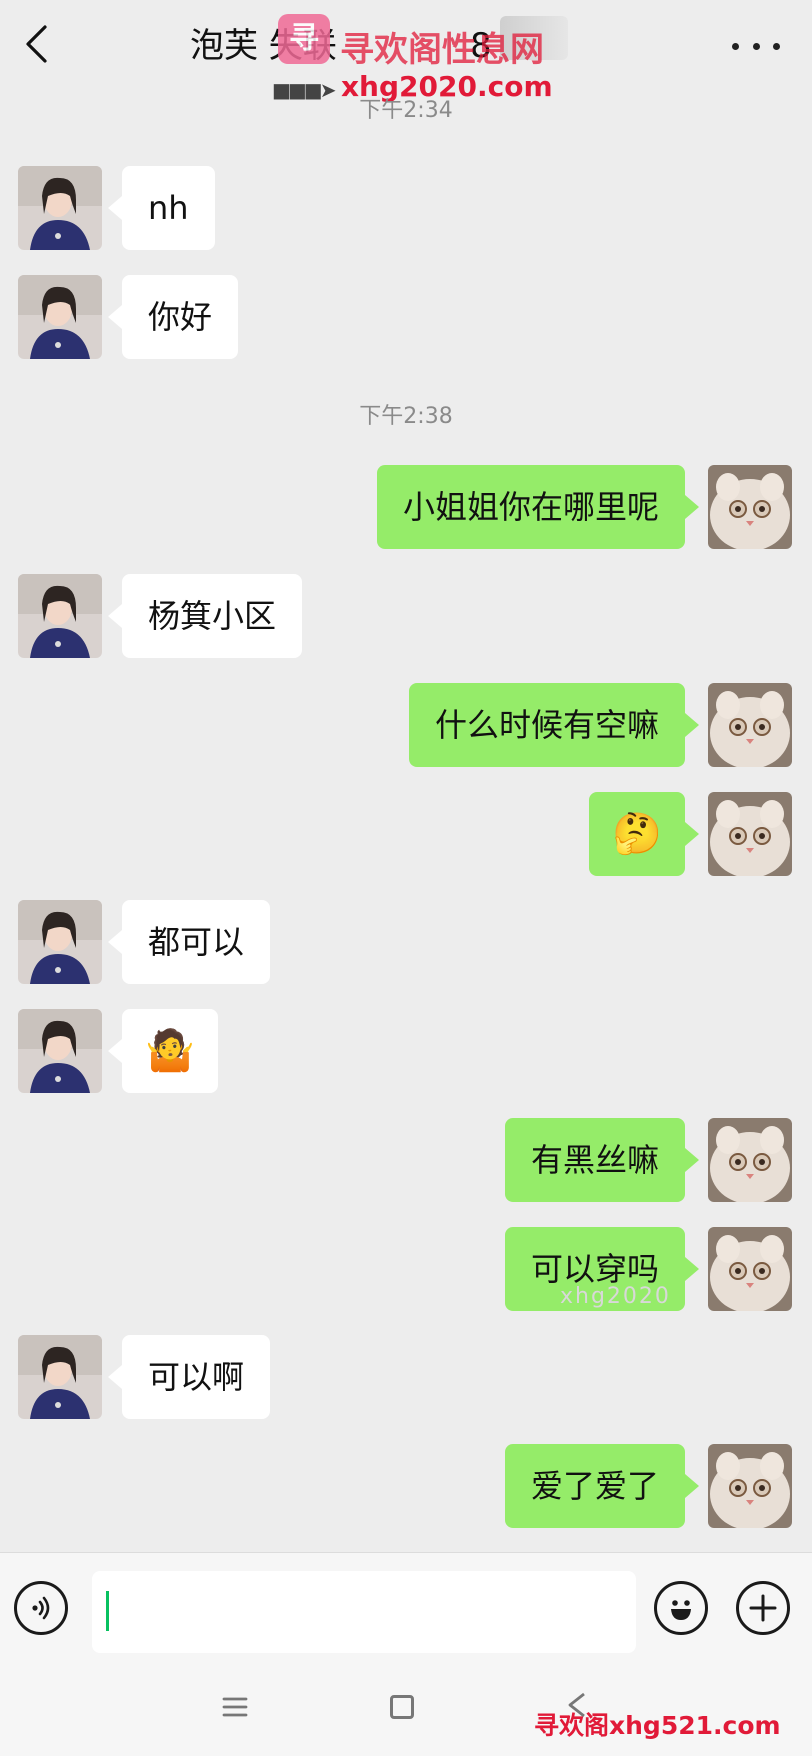 The height and width of the screenshot is (1756, 812). What do you see at coordinates (205, 616) in the screenshot?
I see `incoming-message: 杨箕小区` at bounding box center [205, 616].